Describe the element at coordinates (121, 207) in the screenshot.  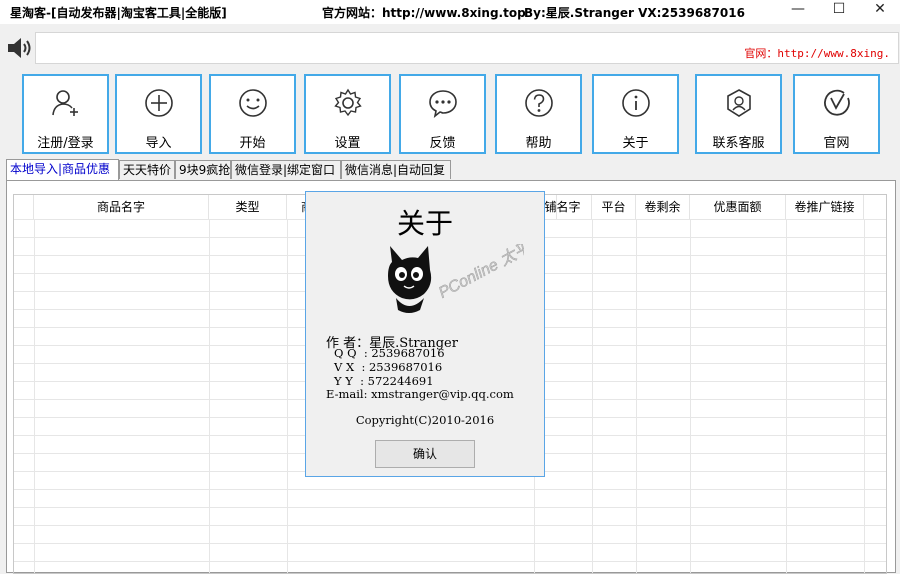
I see `column-header: 商品名字` at that location.